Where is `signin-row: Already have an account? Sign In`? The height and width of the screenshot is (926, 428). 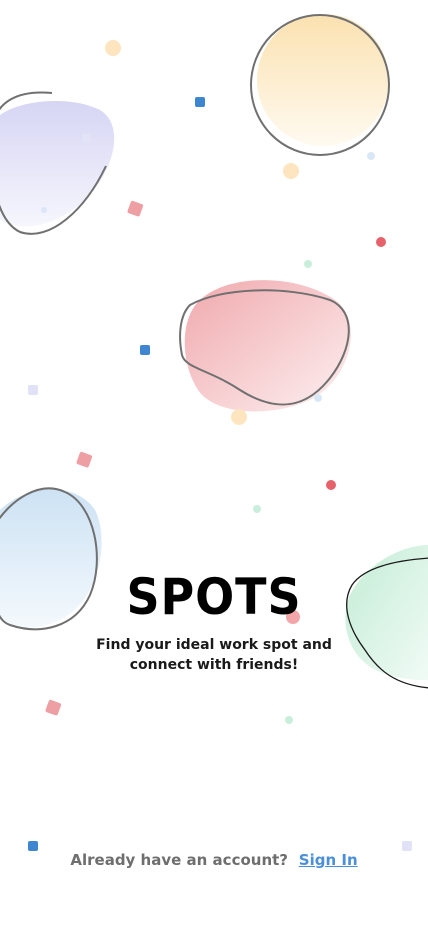 signin-row: Already have an account? Sign In is located at coordinates (214, 860).